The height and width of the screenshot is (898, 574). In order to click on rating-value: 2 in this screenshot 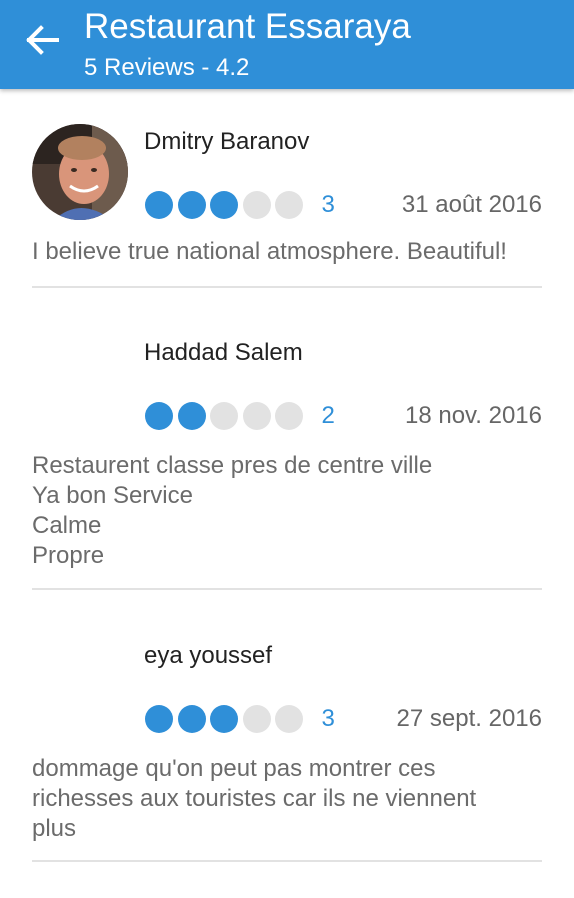, I will do `click(328, 415)`.